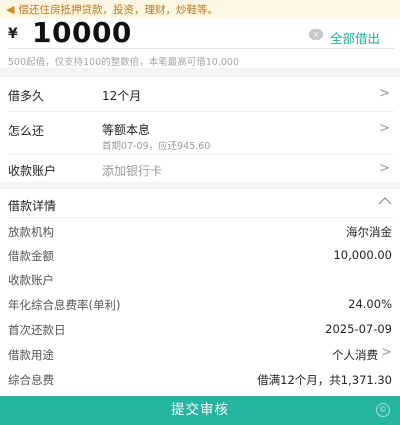 Image resolution: width=400 pixels, height=425 pixels. I want to click on receiving-account-row: 收款账户 添加银行卡 >, so click(200, 168).